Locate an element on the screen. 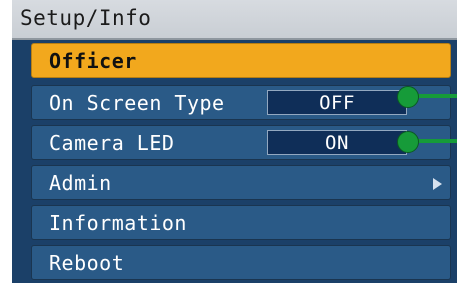 The height and width of the screenshot is (283, 457). menu-item-officer: Officer is located at coordinates (241, 60).